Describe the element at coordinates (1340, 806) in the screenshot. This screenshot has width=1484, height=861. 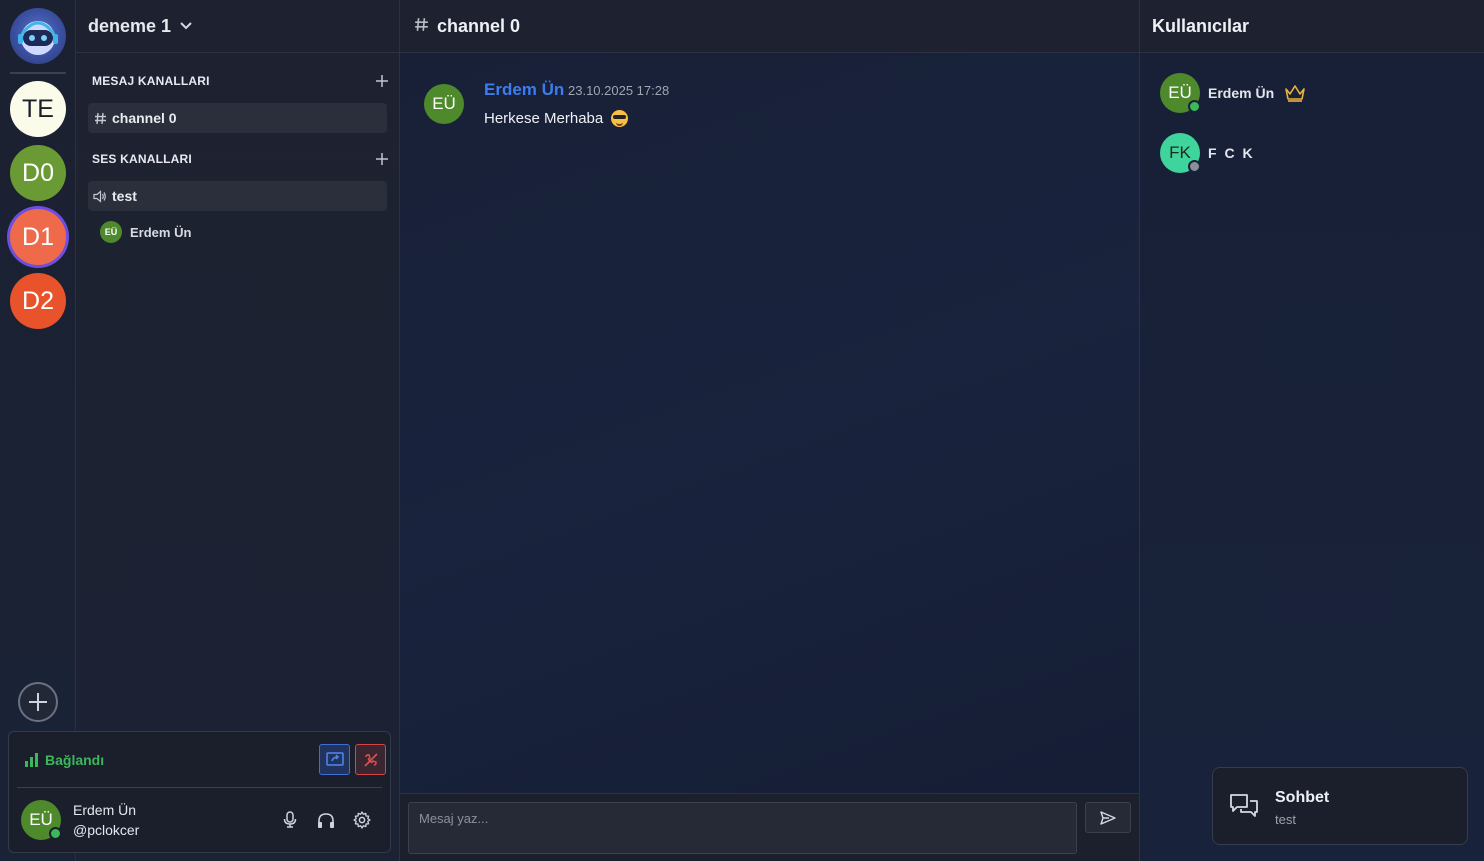
I see `chat-notification-toast: Sohbet test` at that location.